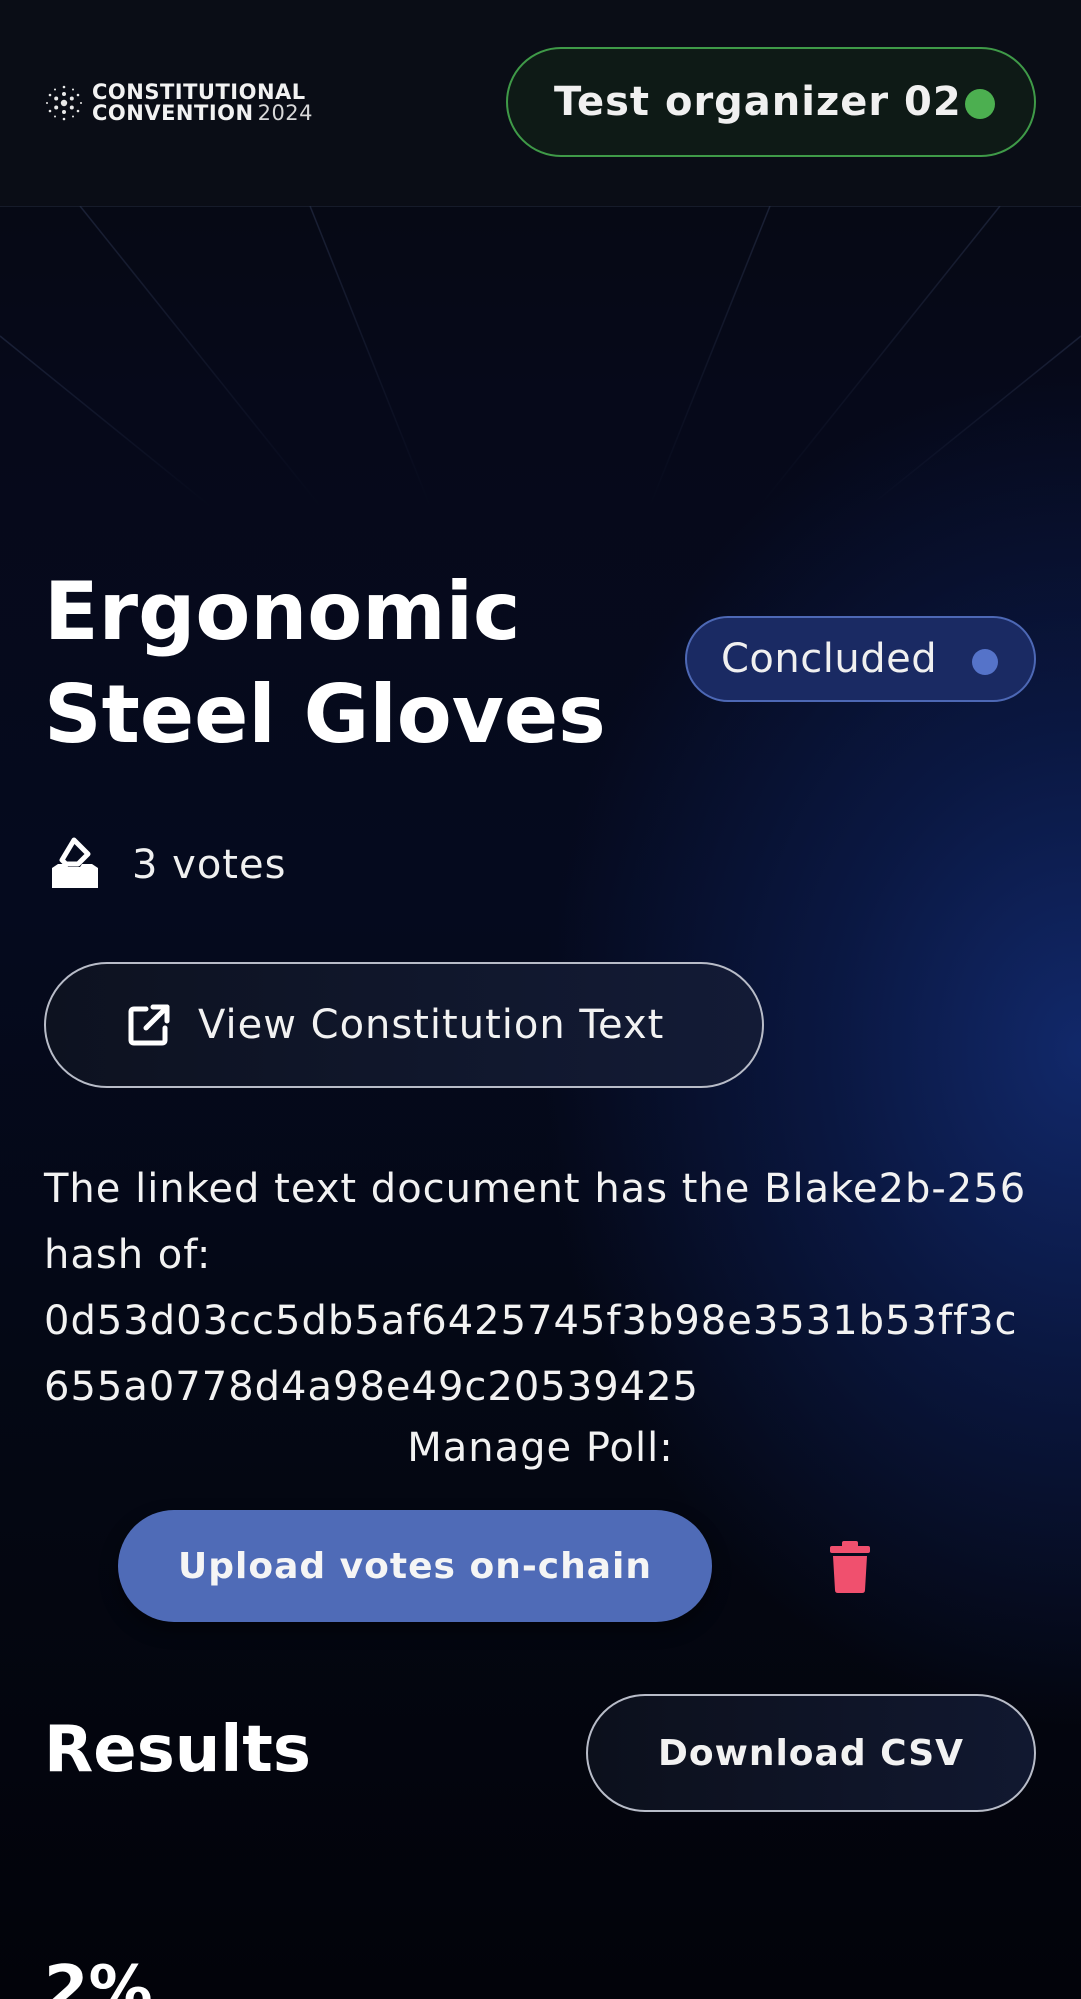 This screenshot has width=1081, height=1999. Describe the element at coordinates (980, 104) in the screenshot. I see `connected-status-dot` at that location.